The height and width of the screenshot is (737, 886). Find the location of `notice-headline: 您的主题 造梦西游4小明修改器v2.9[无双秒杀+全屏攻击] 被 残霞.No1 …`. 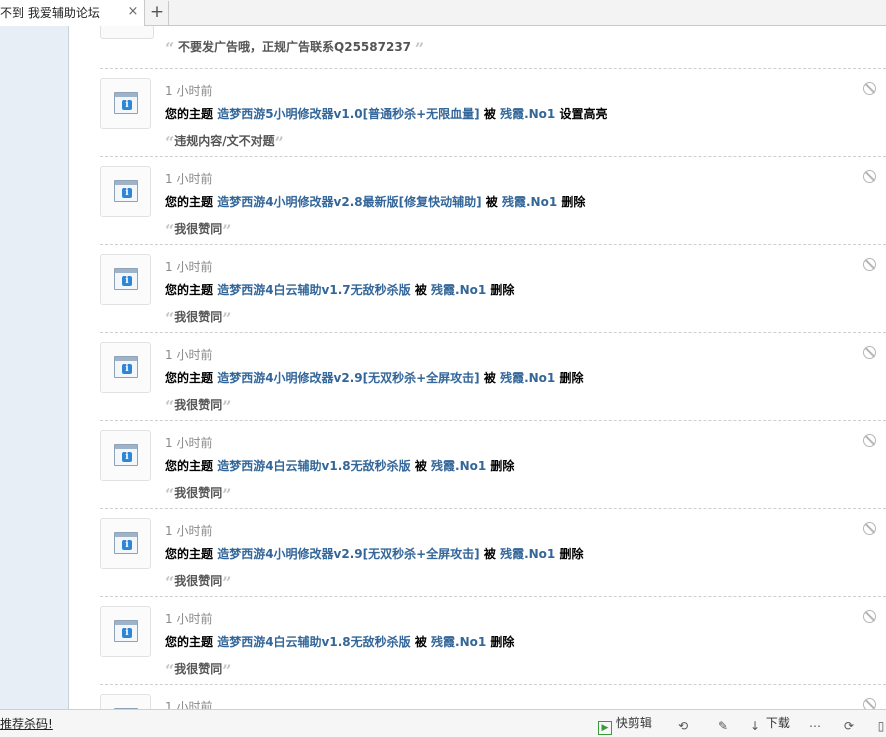

notice-headline: 您的主题 造梦西游4小明修改器v2.9[无双秒杀+全屏攻击] 被 残霞.No1 … is located at coordinates (374, 377).